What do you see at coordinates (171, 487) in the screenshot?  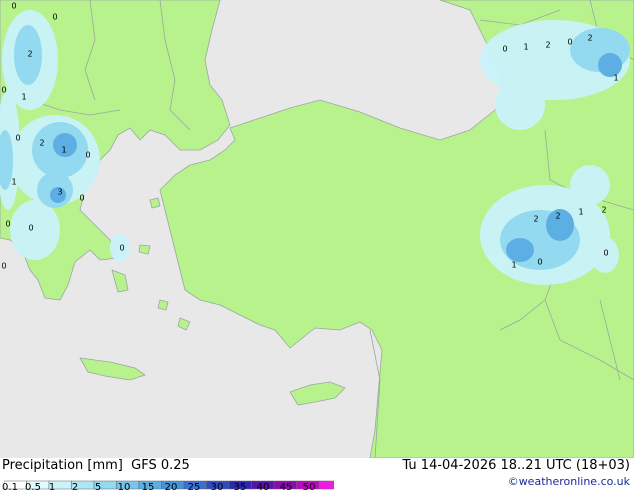 I see `color-scale-tick-label: 20` at bounding box center [171, 487].